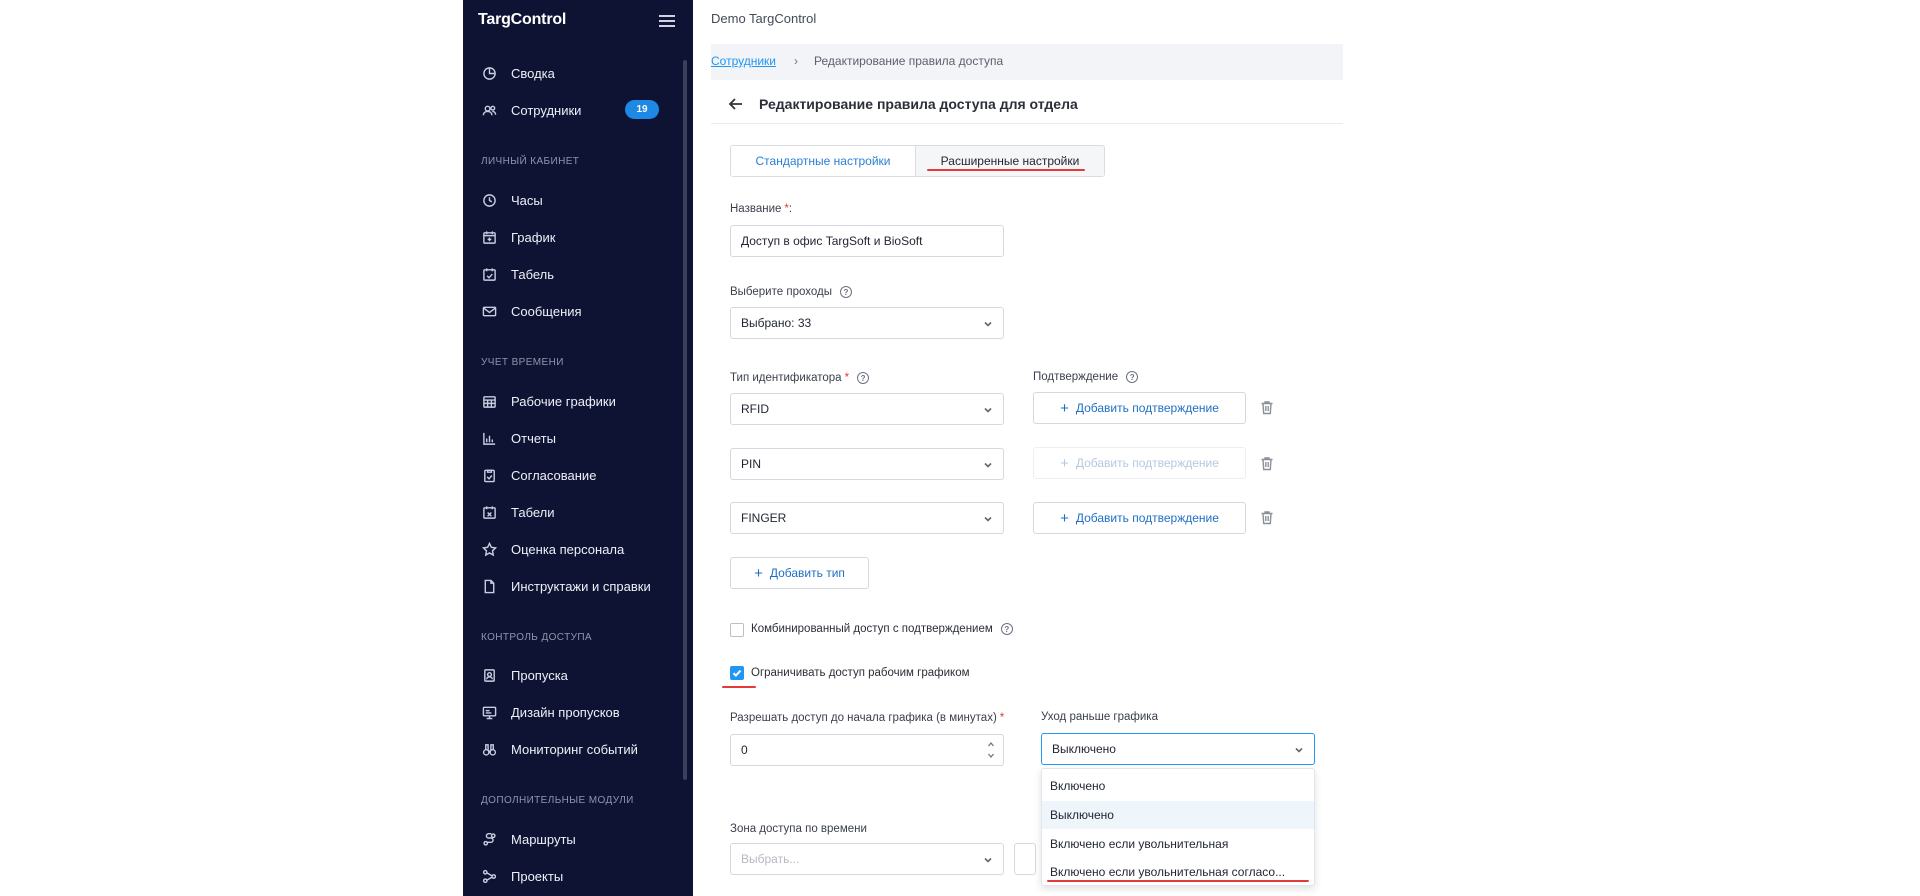  What do you see at coordinates (559, 749) in the screenshot?
I see `sidebar-item-event-monitoring: Мониторинг событий` at bounding box center [559, 749].